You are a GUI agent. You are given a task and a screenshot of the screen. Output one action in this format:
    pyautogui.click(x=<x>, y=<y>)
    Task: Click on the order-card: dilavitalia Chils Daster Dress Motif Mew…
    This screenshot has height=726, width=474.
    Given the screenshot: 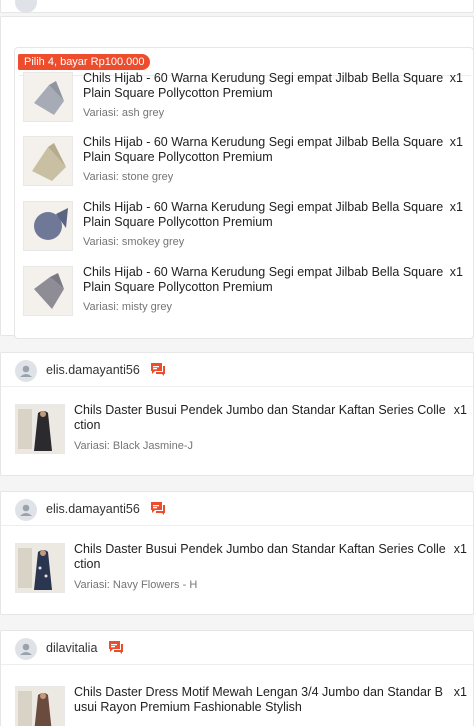 What is the action you would take?
    pyautogui.click(x=237, y=678)
    